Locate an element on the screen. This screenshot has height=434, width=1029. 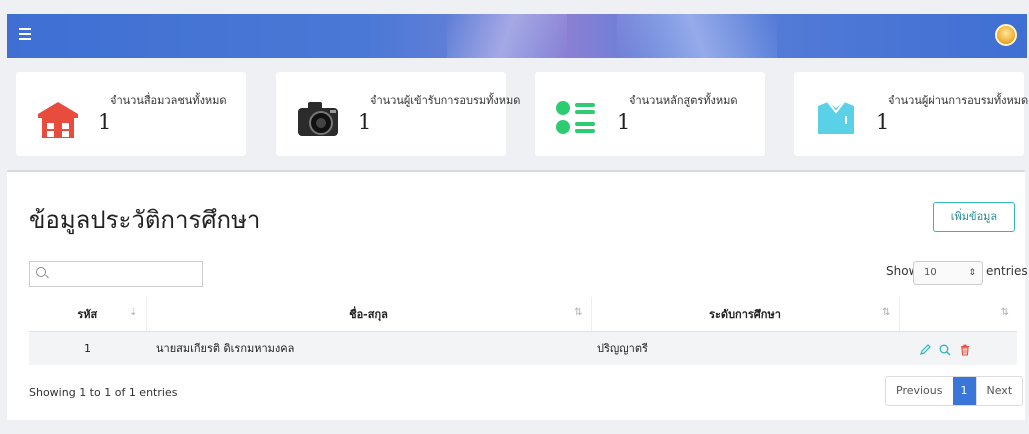
stat-card-courses: จำนวนหลักสูตรทั้งหมด 1 is located at coordinates (650, 114).